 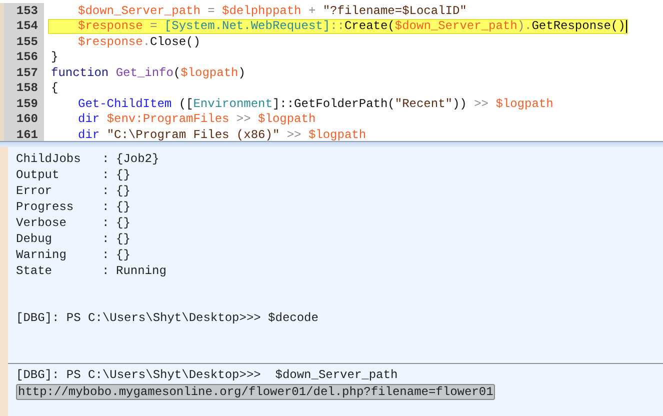 I want to click on code-token: ::, so click(x=337, y=26).